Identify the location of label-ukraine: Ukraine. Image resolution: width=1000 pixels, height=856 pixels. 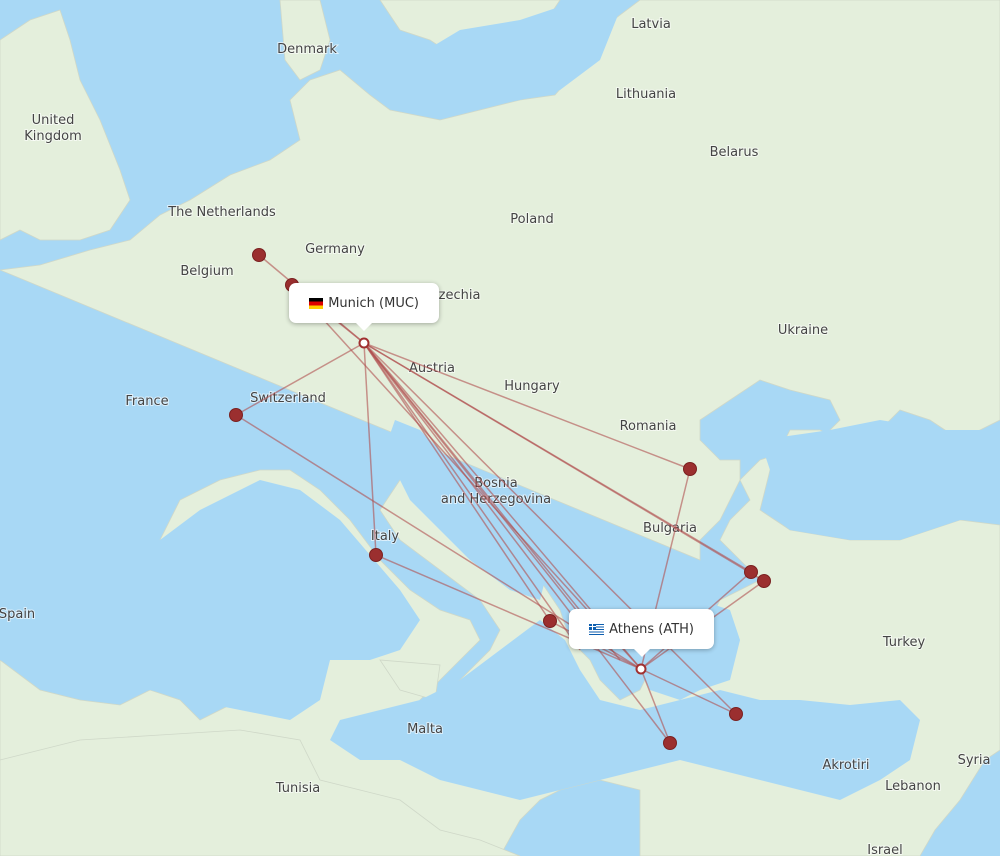
(803, 330).